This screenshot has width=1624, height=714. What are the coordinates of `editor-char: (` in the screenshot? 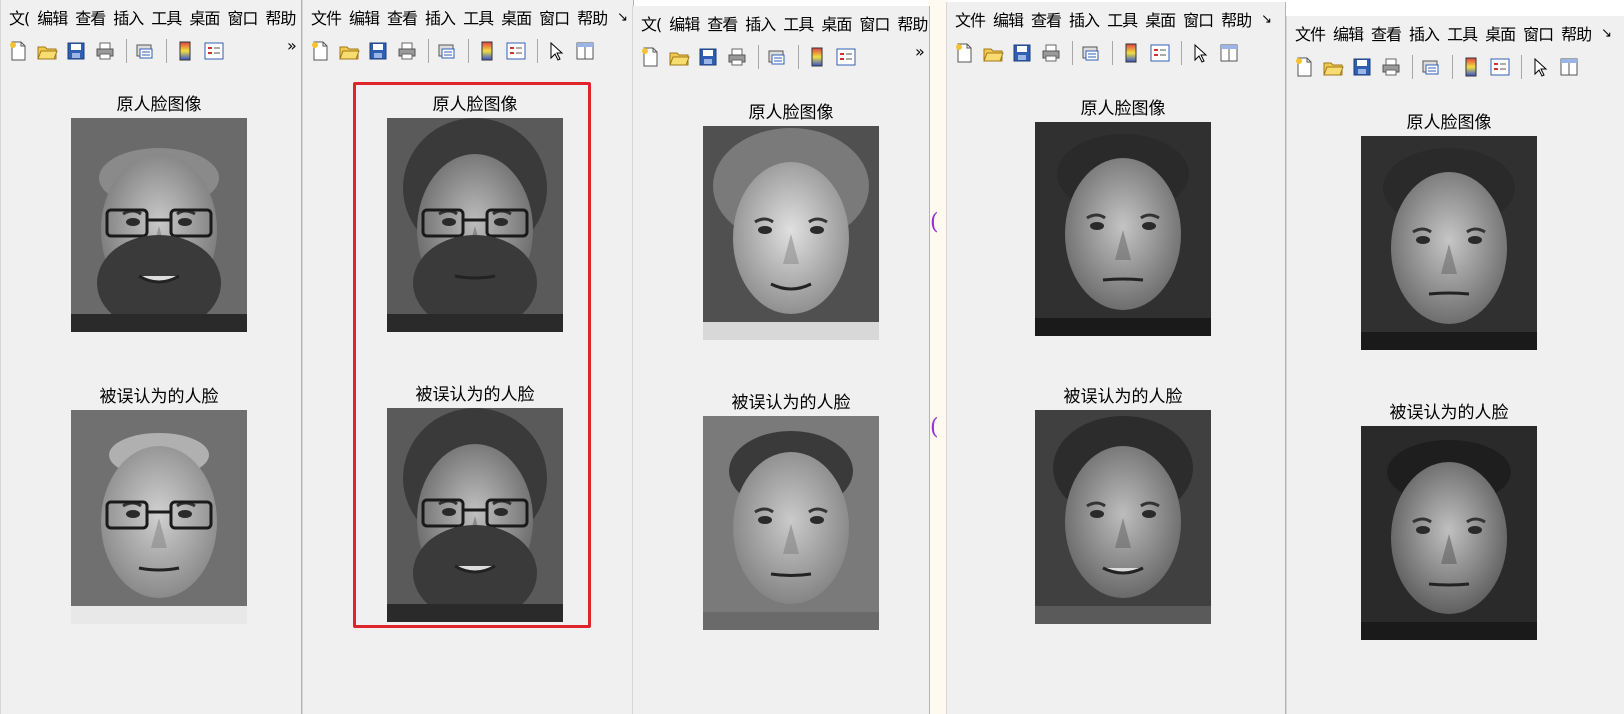 It's located at (934, 222).